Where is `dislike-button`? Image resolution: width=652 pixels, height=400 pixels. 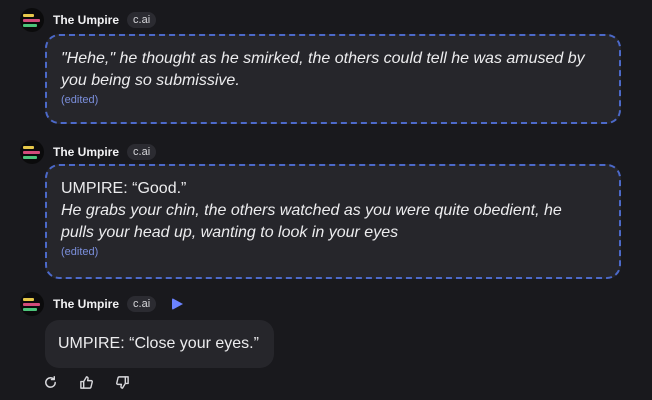 dislike-button is located at coordinates (122, 382).